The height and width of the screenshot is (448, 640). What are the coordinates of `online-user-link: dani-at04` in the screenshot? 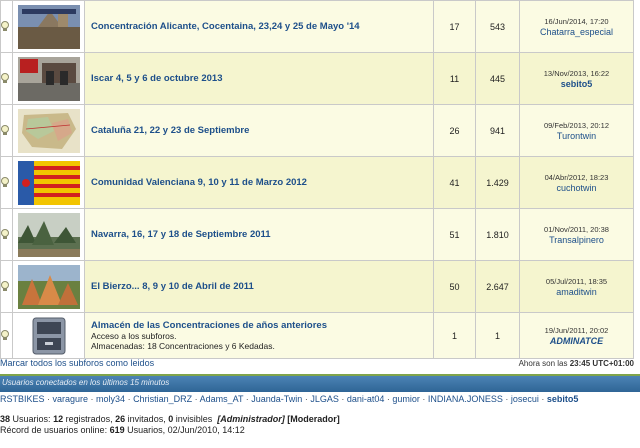 It's located at (366, 399).